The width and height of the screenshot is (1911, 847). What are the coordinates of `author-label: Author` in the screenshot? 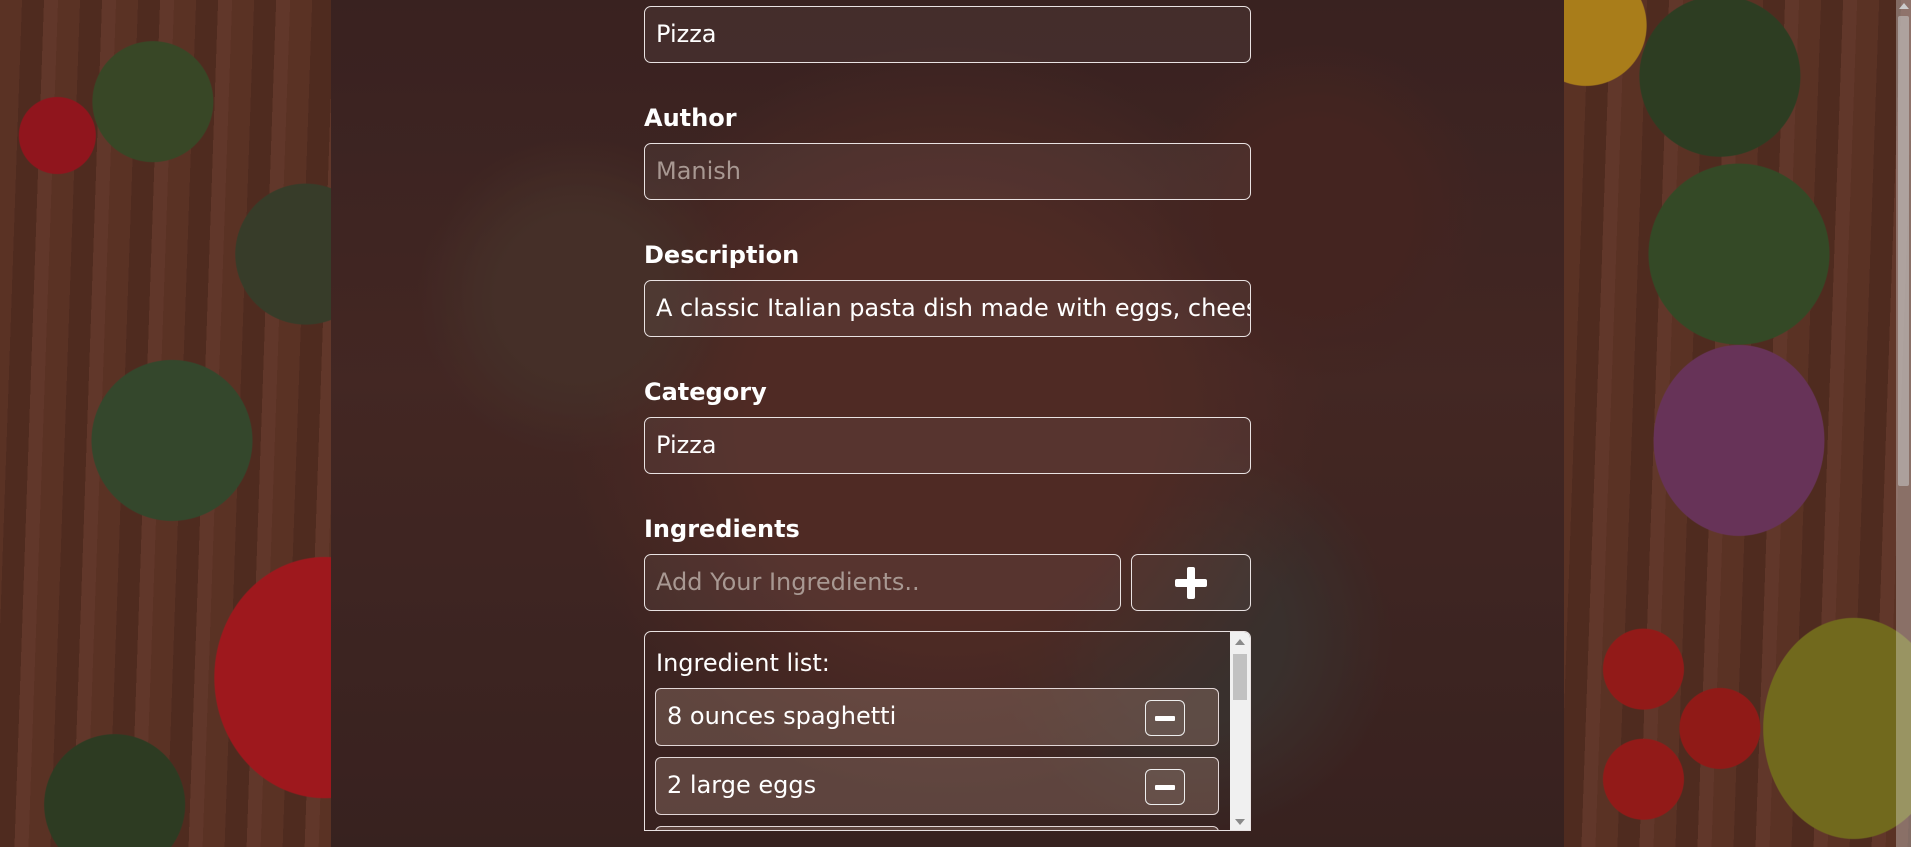 It's located at (690, 118).